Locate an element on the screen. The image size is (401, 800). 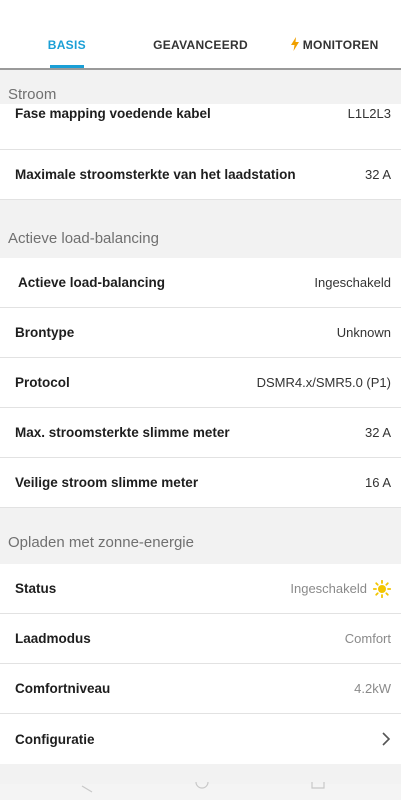
row-comfortniveau: Comfortniveau 4.2kW is located at coordinates (200, 689).